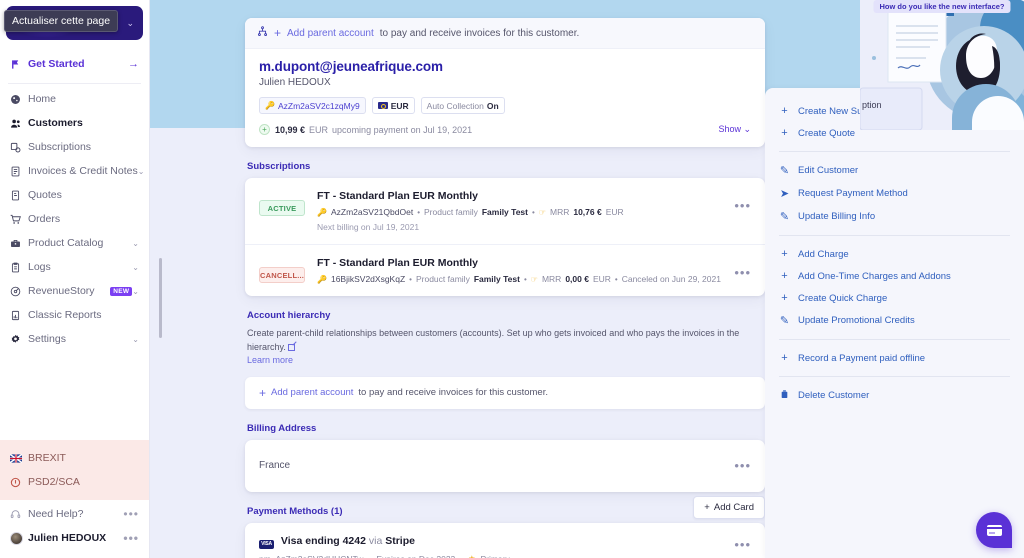  I want to click on learn-more-link: Learn more, so click(270, 360).